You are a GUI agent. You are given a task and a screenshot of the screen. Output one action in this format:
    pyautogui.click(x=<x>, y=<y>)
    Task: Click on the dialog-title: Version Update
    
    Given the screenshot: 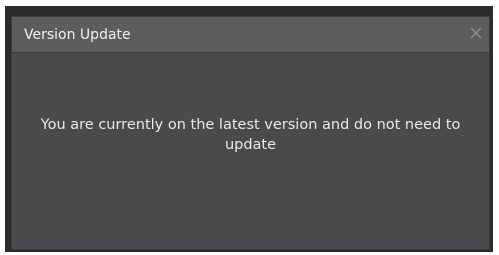 What is the action you would take?
    pyautogui.click(x=77, y=35)
    